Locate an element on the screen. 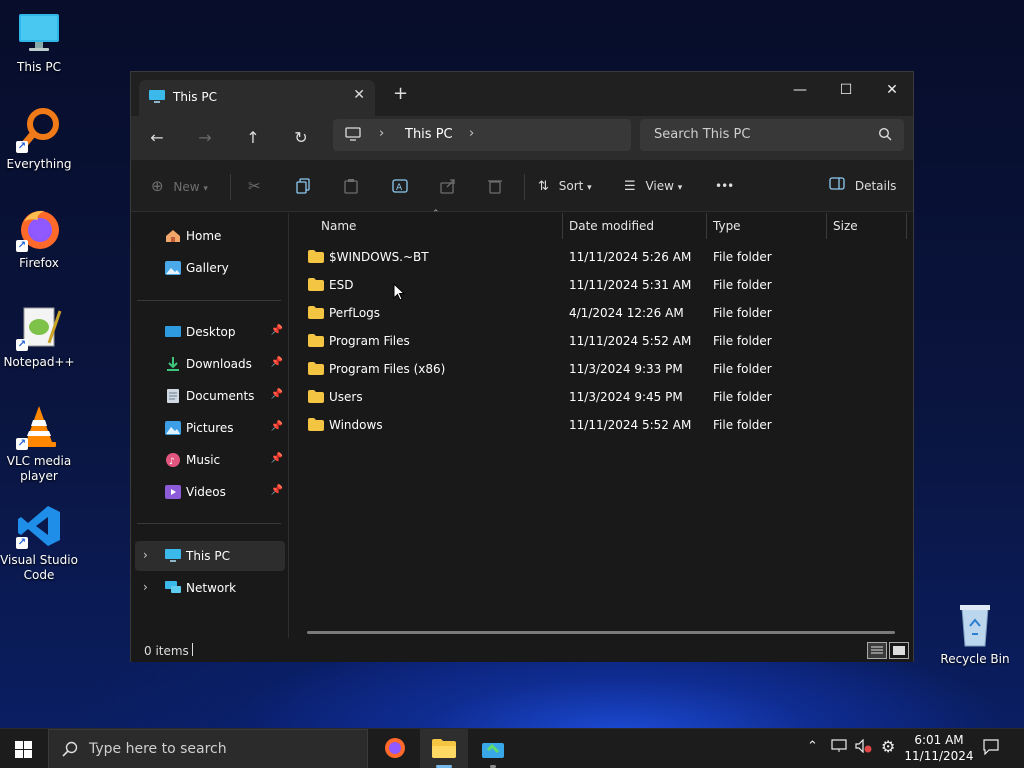 This screenshot has width=1024, height=768. sidebar-item-home: Home is located at coordinates (210, 236).